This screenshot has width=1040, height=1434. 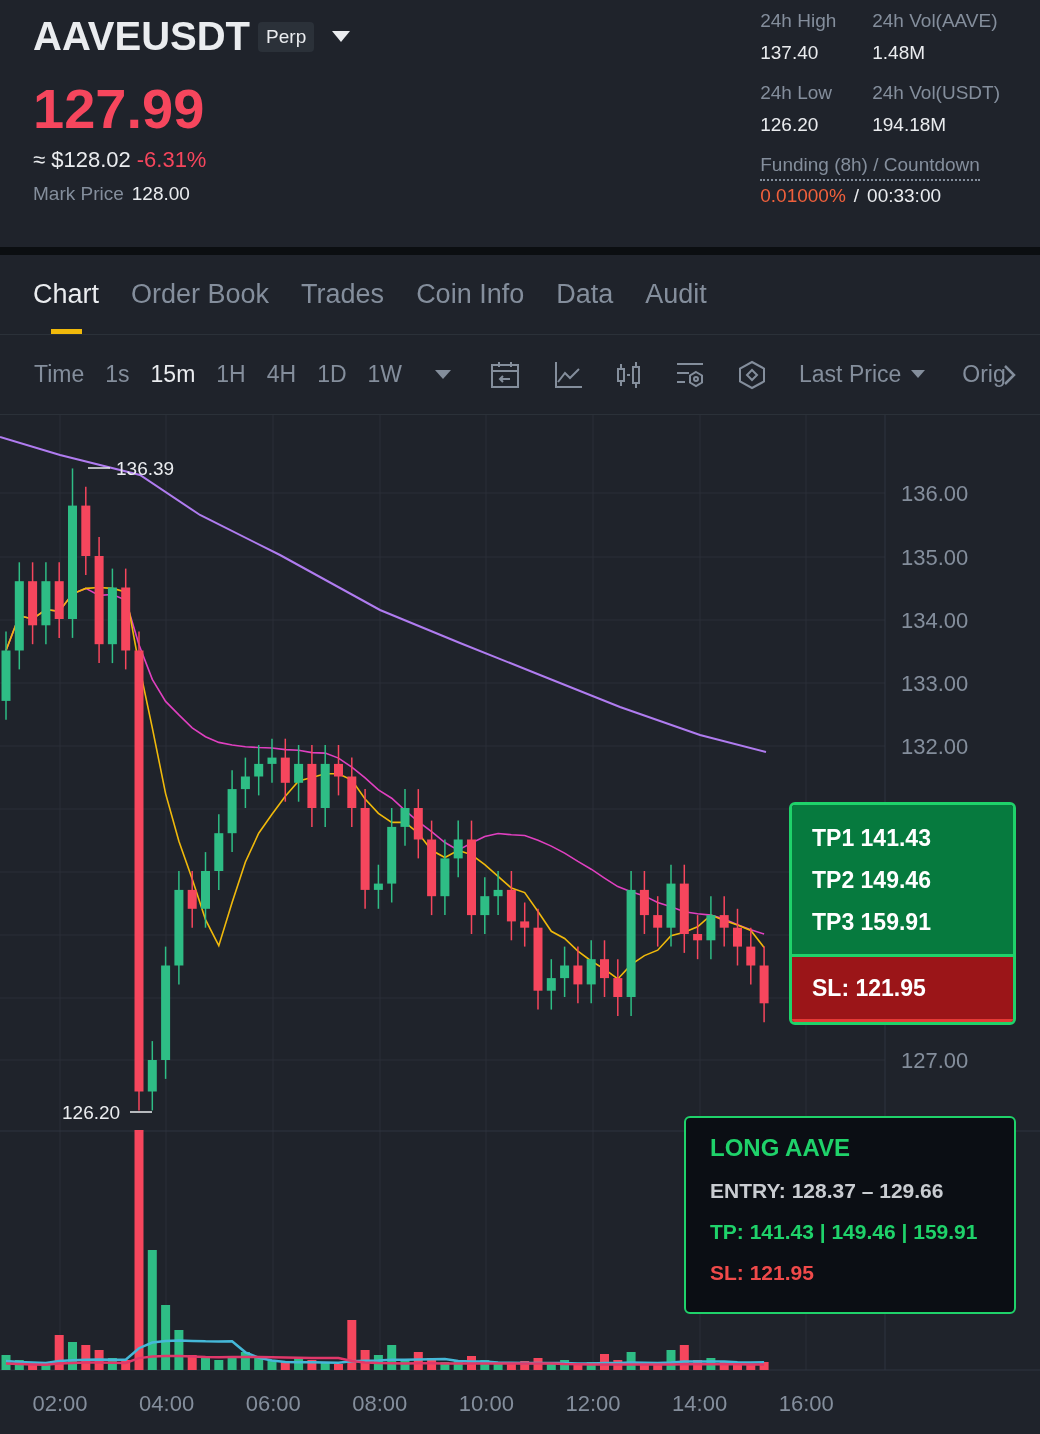 What do you see at coordinates (935, 683) in the screenshot?
I see `price-axis-label: 133.00` at bounding box center [935, 683].